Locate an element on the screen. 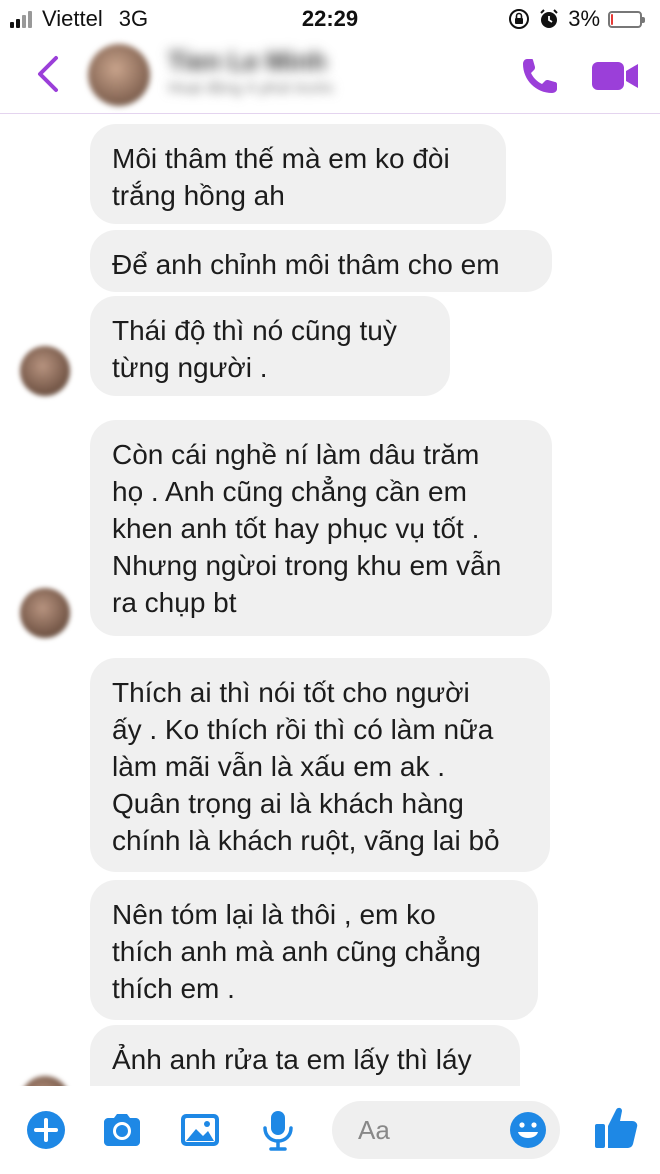 The height and width of the screenshot is (1174, 660). image-icon is located at coordinates (200, 1130).